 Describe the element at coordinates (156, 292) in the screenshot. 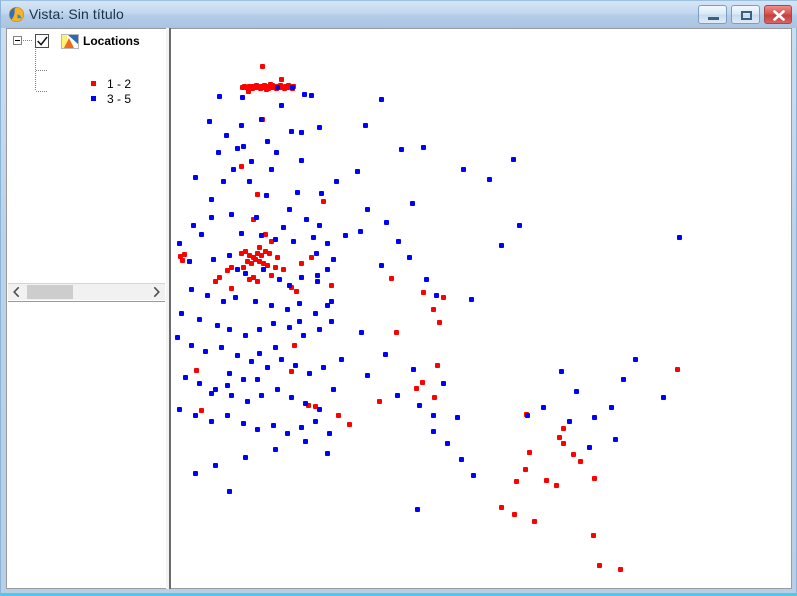

I see `scroll-right-arrow-icon` at that location.